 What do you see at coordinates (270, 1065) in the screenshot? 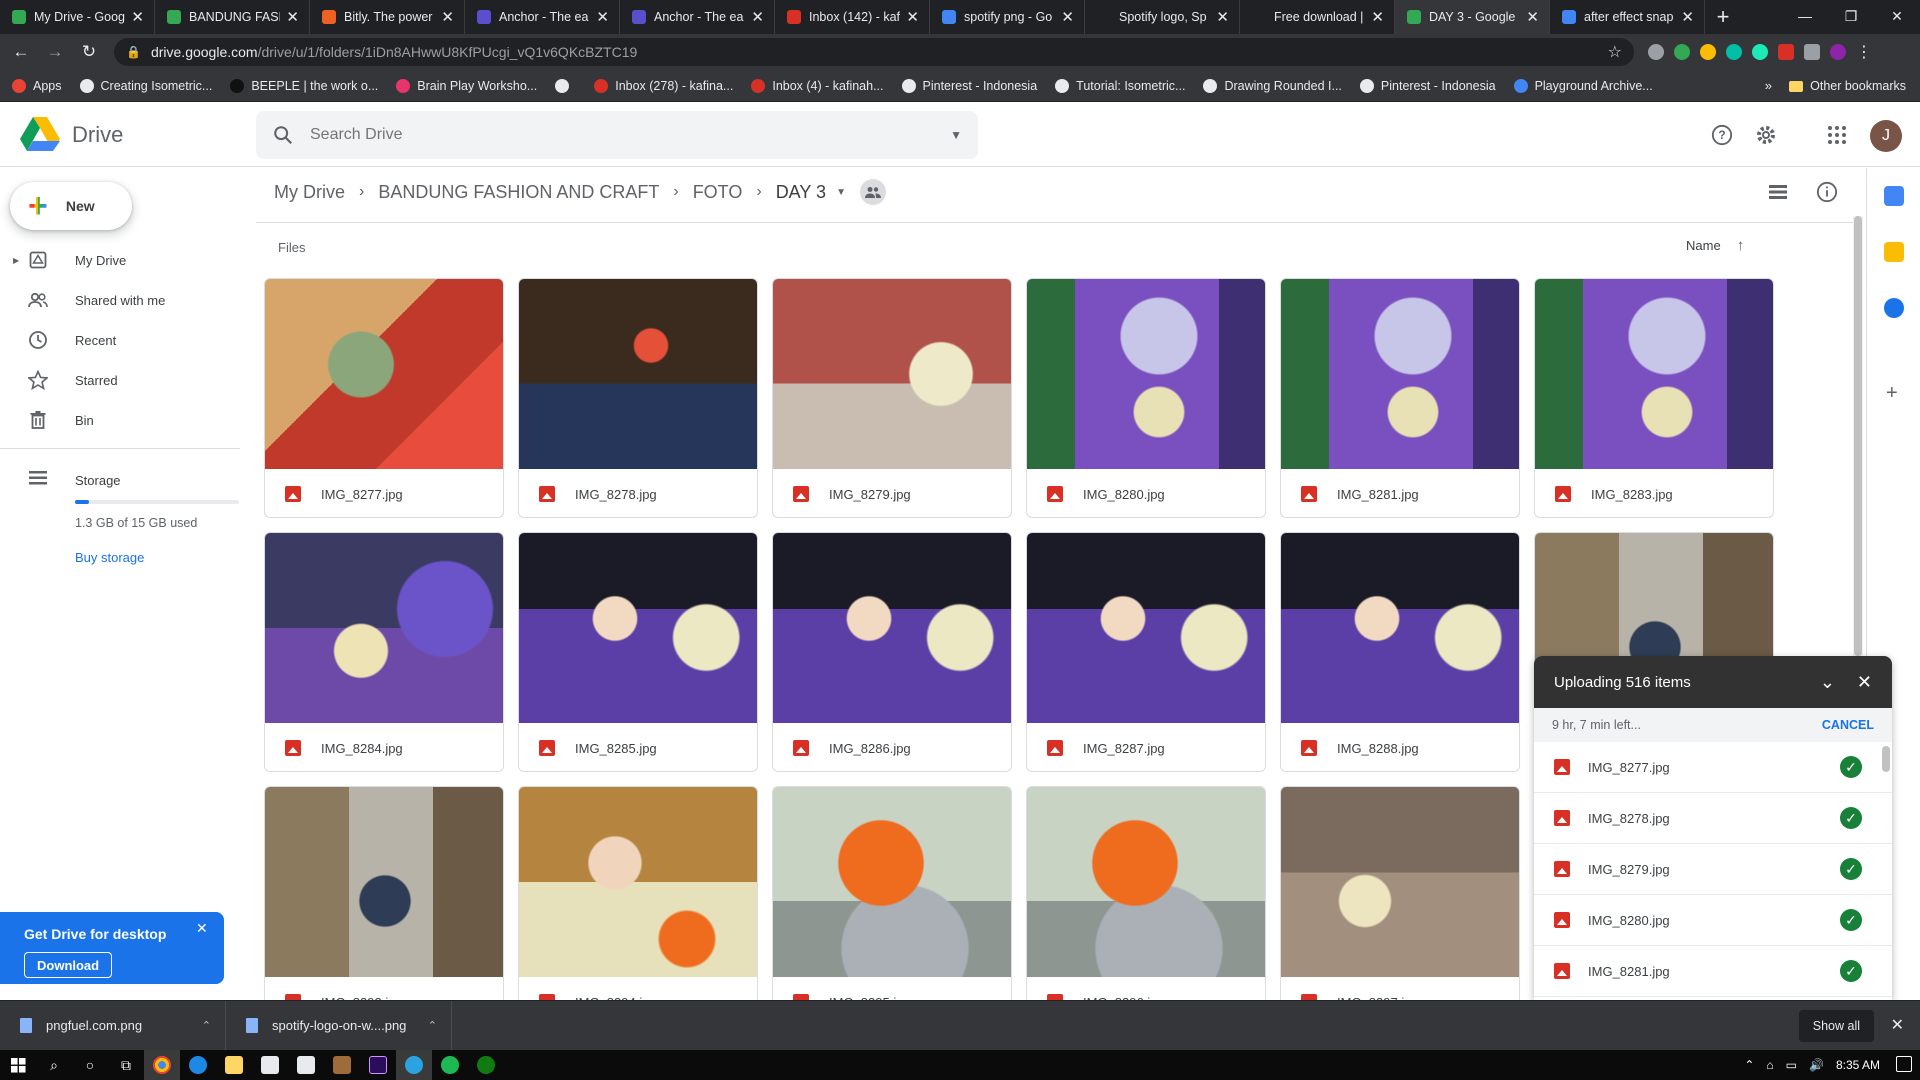
I see `store-icon` at bounding box center [270, 1065].